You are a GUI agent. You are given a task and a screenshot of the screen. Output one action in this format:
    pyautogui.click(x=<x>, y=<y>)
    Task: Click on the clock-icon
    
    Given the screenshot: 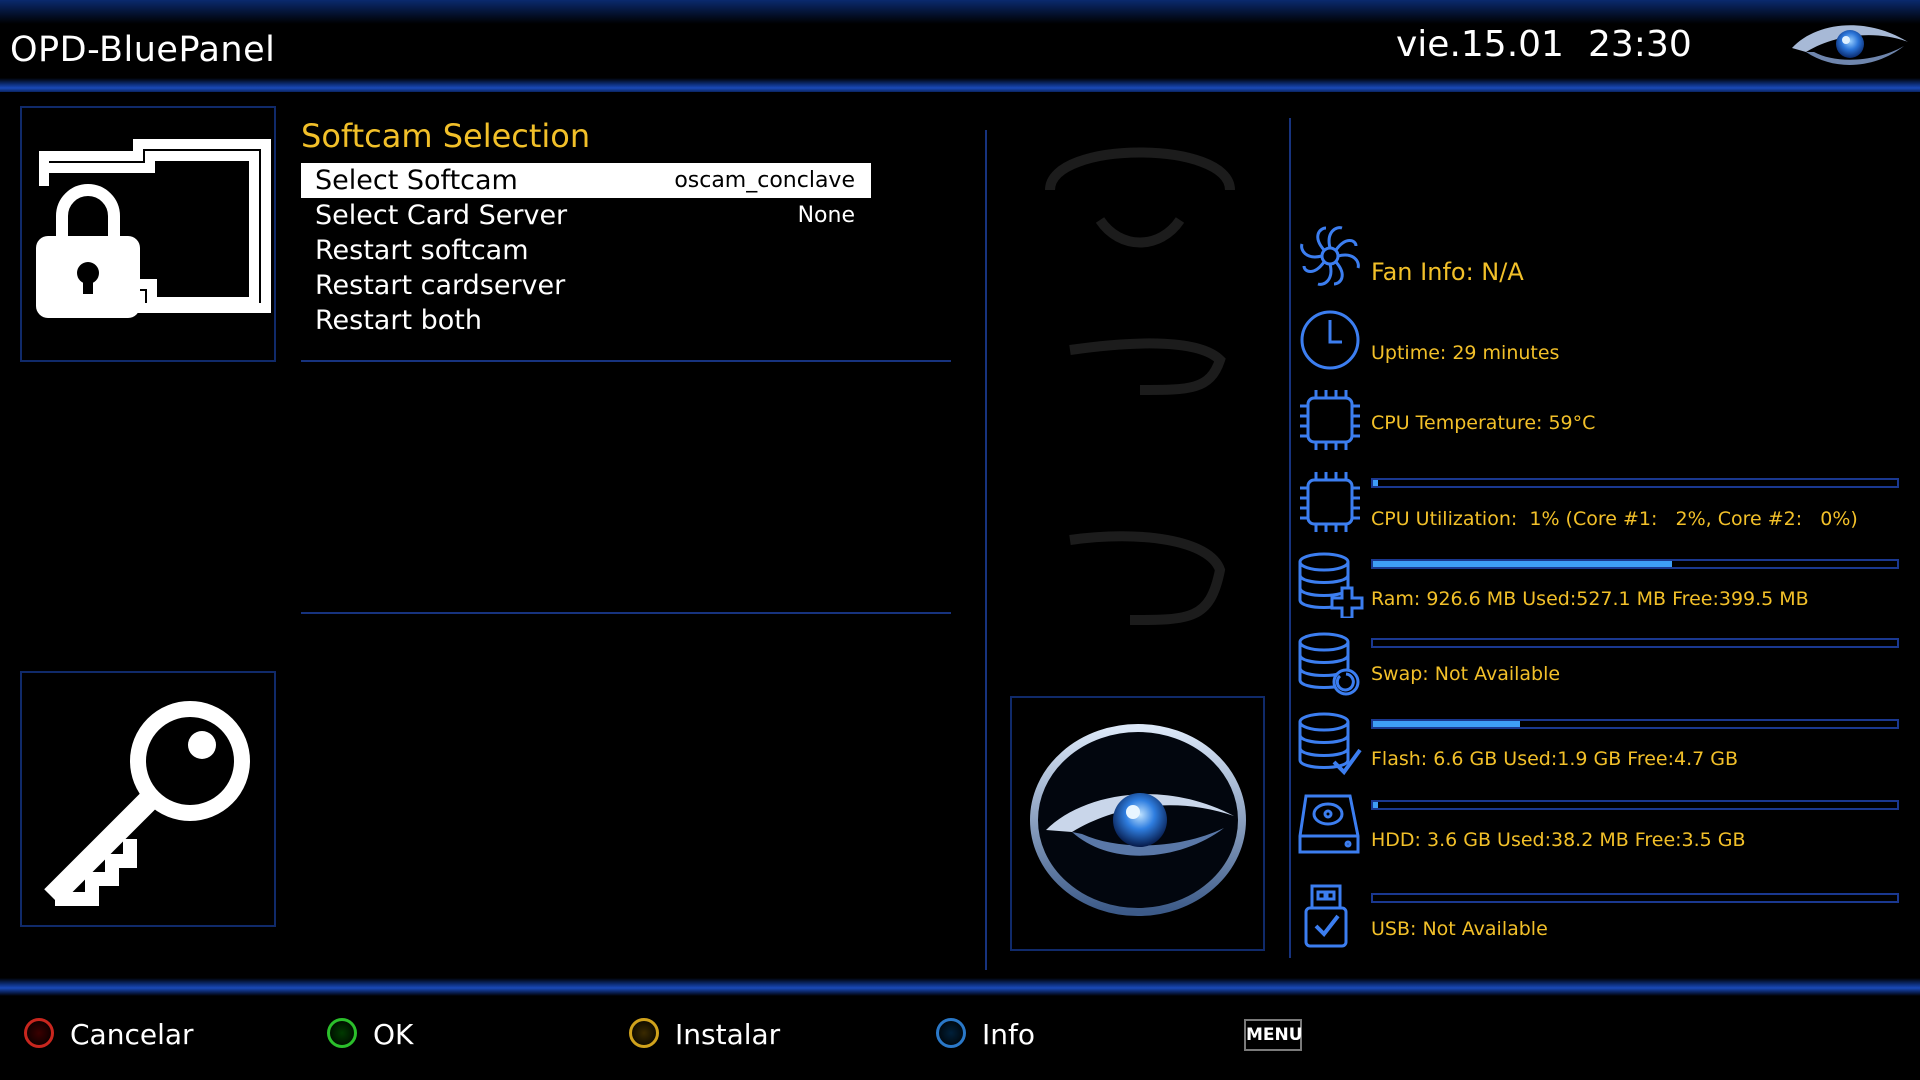 What is the action you would take?
    pyautogui.click(x=1330, y=340)
    